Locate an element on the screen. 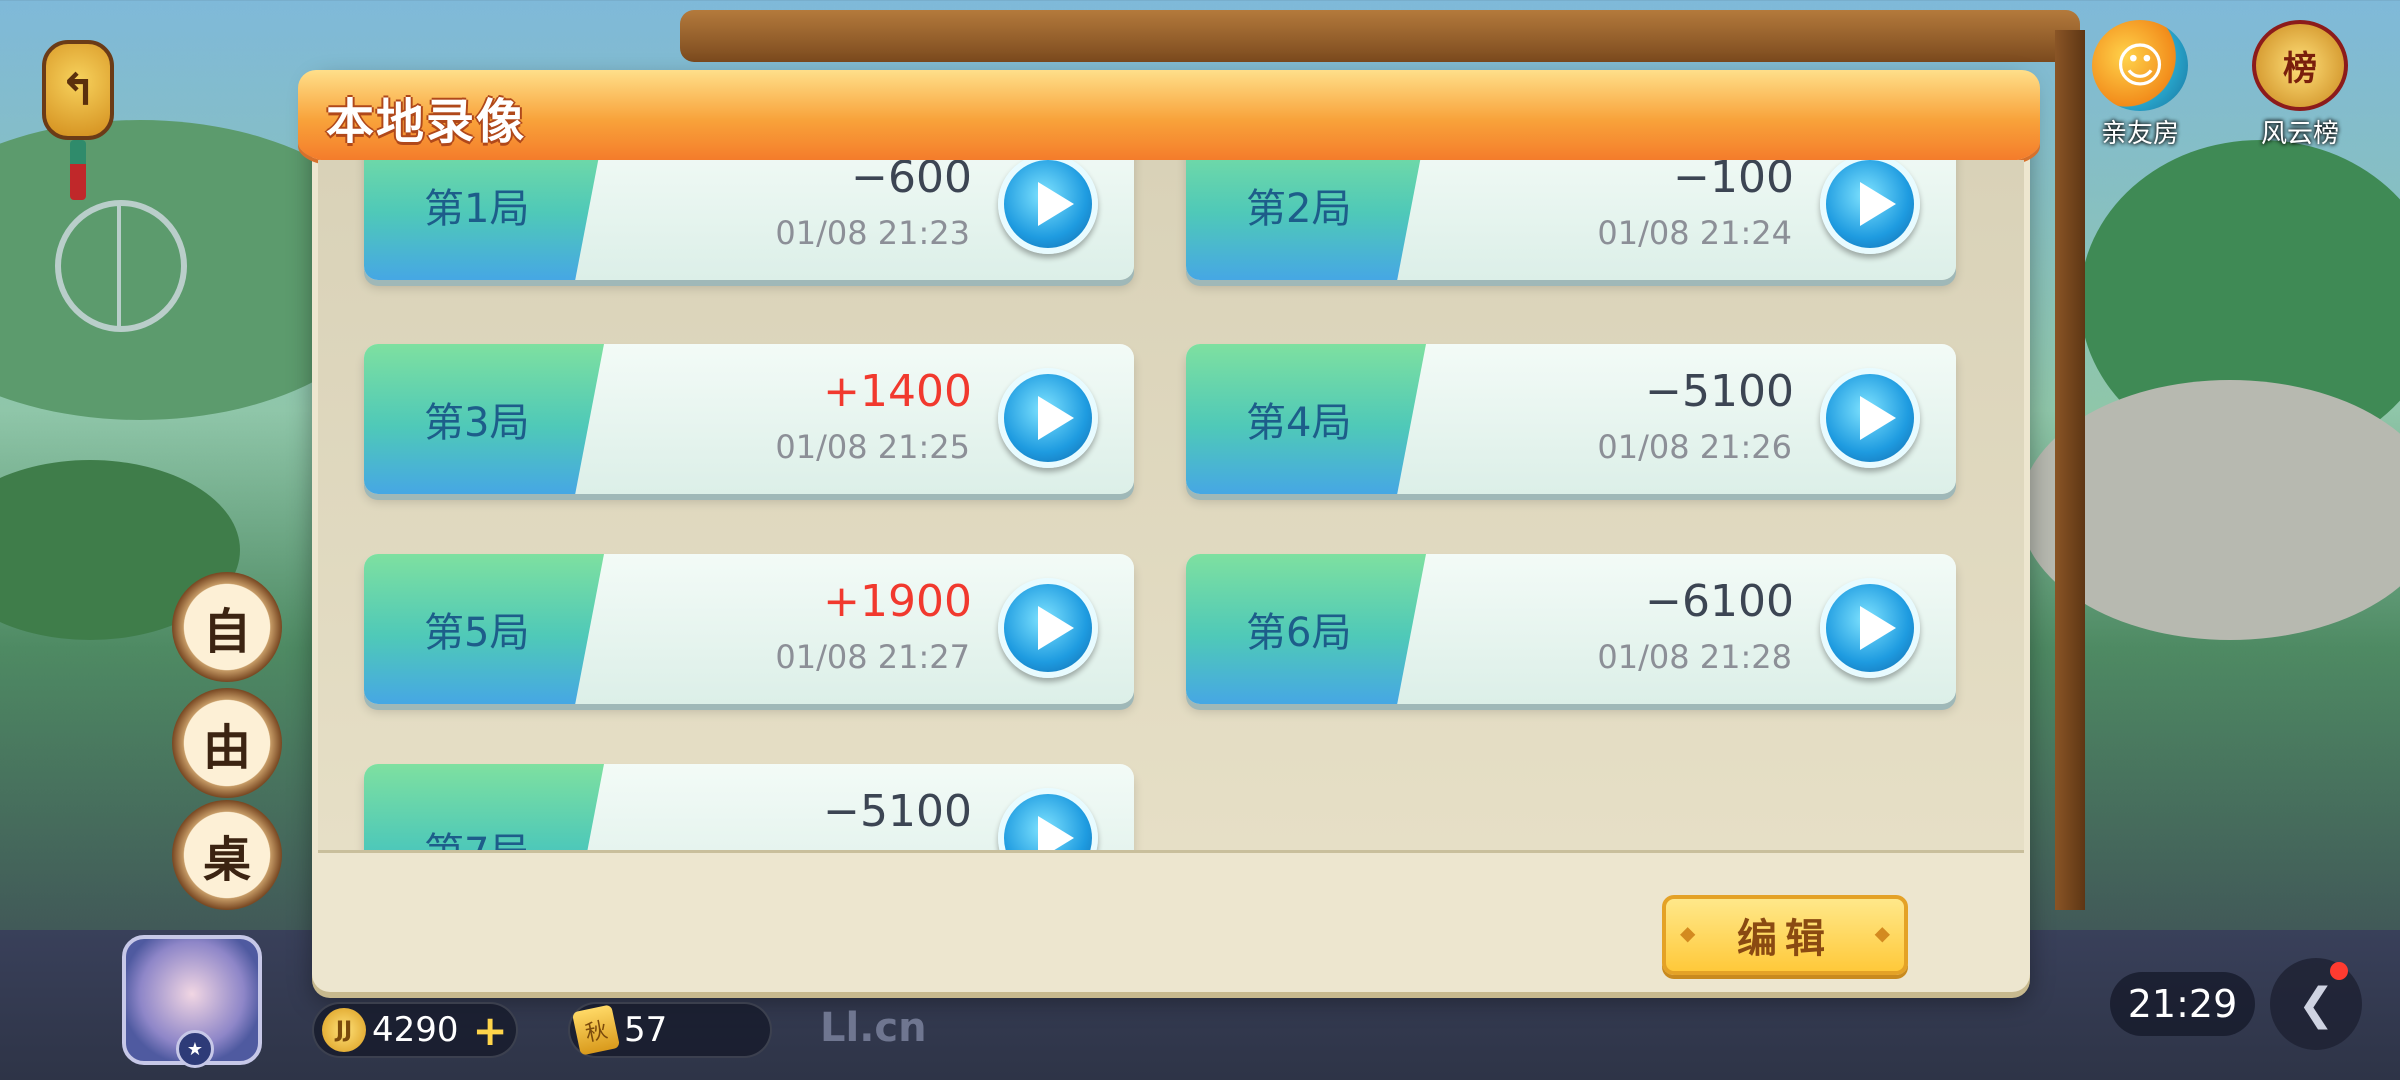 The height and width of the screenshot is (1080, 2400). round-score: −600 is located at coordinates (911, 181).